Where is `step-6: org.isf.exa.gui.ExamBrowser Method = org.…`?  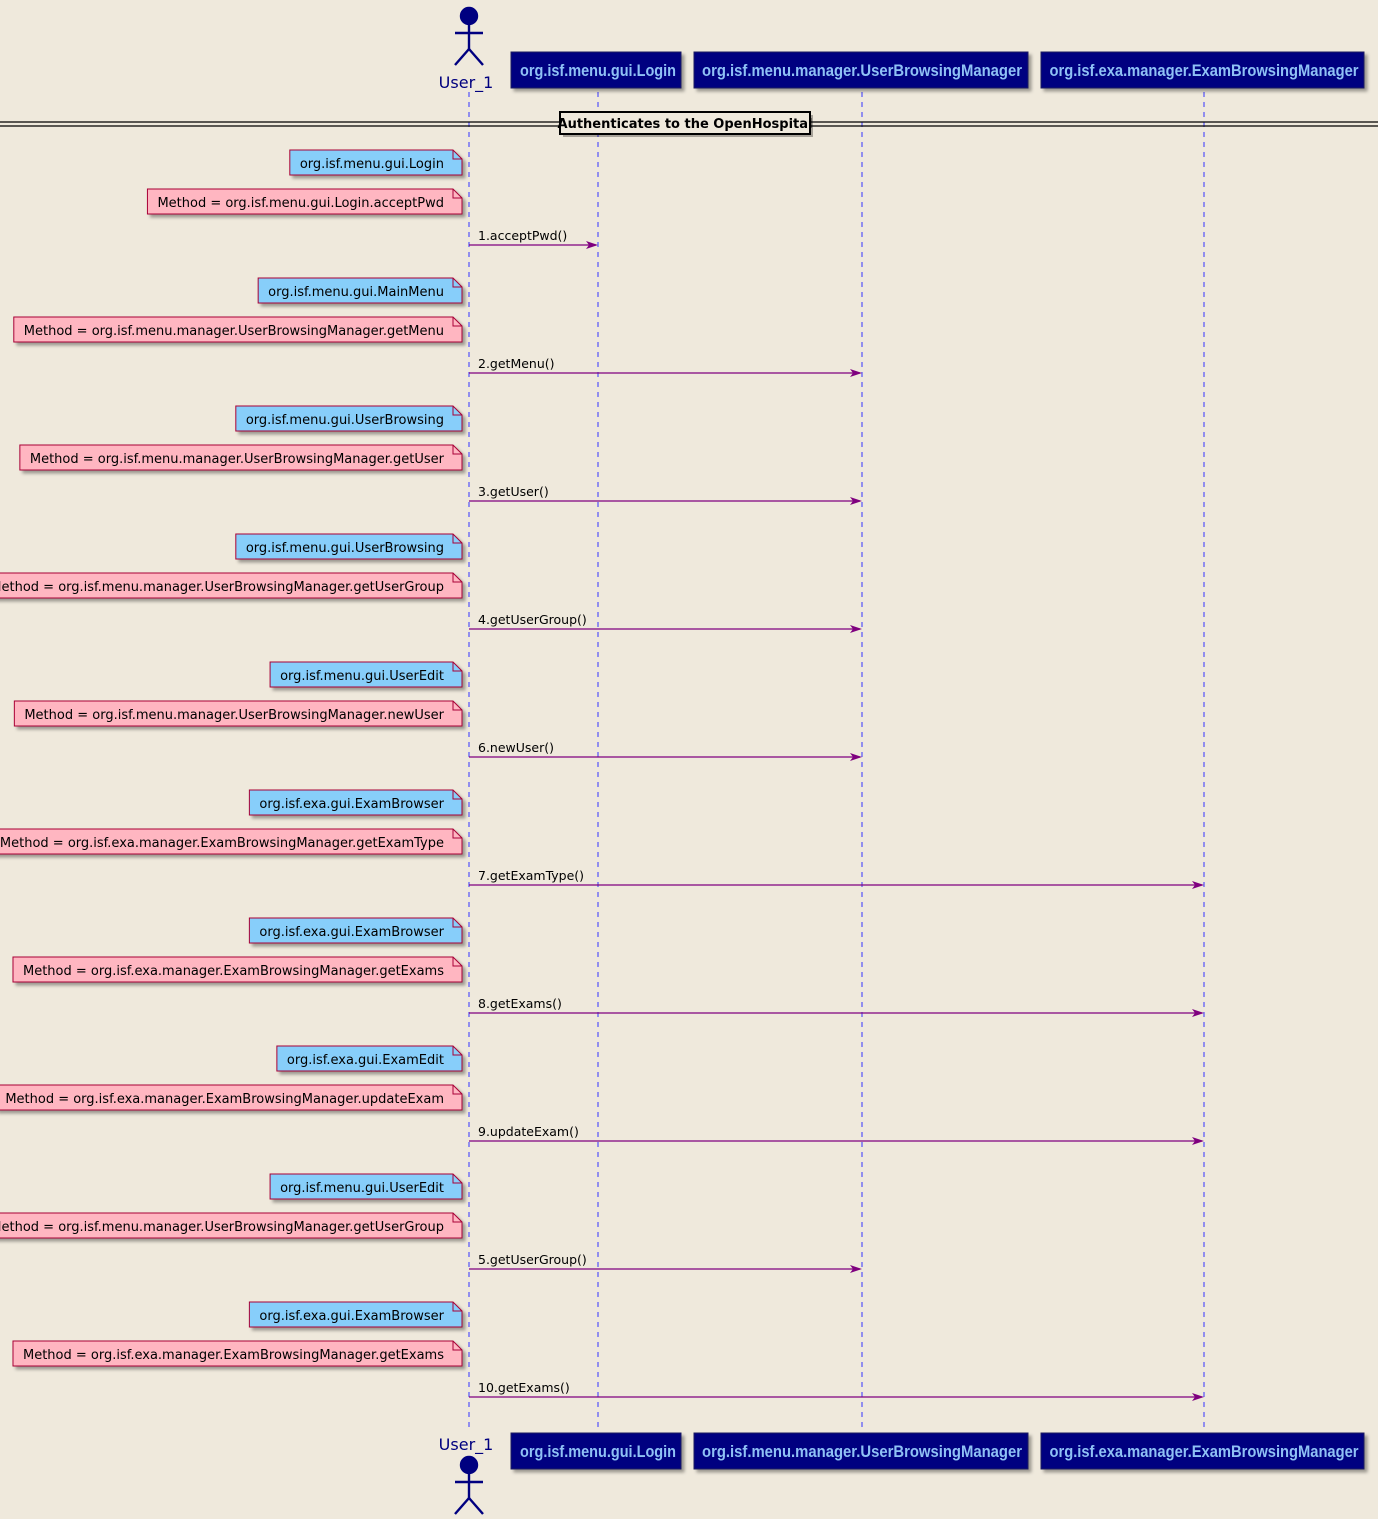 step-6: org.isf.exa.gui.ExamBrowser Method = org.… is located at coordinates (602, 839).